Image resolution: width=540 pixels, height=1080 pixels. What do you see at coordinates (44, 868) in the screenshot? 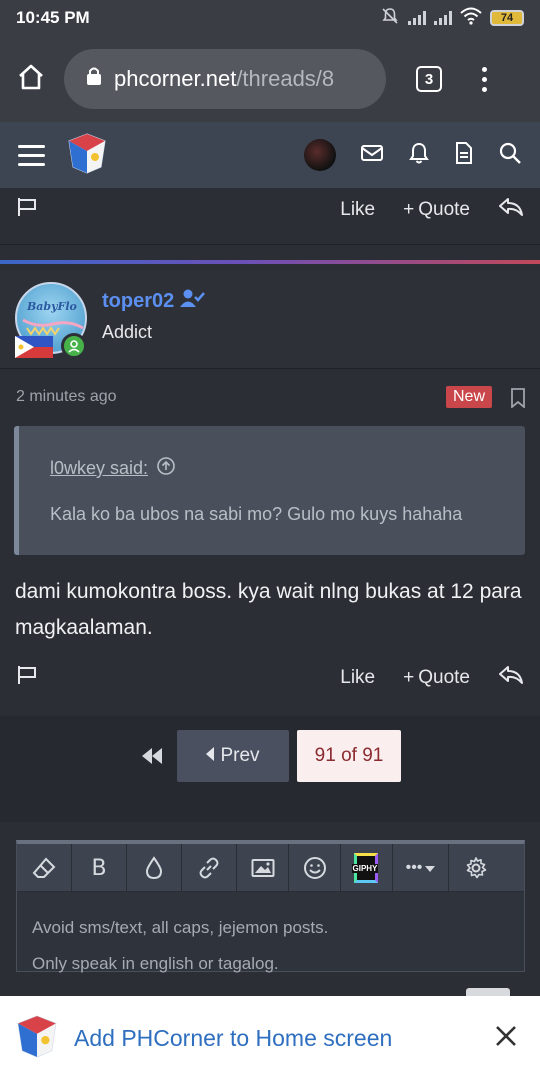
I see `eraser-icon` at bounding box center [44, 868].